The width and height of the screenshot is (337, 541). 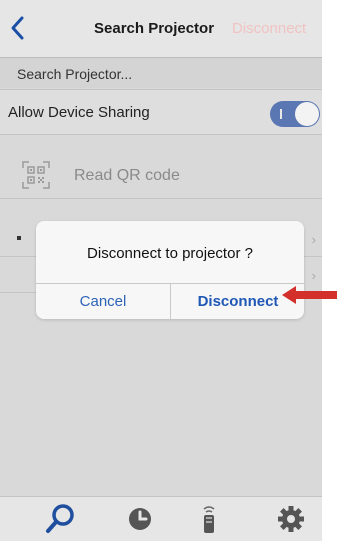 I want to click on device-sharing-row: Allow Device Sharing, so click(x=161, y=112).